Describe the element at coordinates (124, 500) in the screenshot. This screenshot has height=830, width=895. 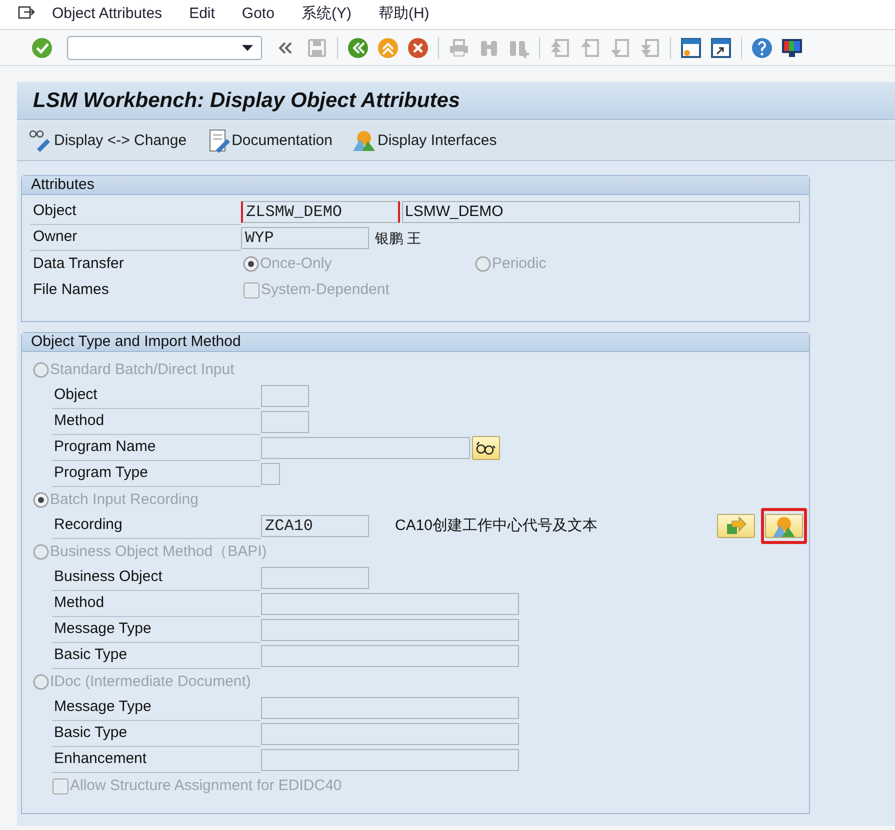
I see `option-label: Batch Input Recording` at that location.